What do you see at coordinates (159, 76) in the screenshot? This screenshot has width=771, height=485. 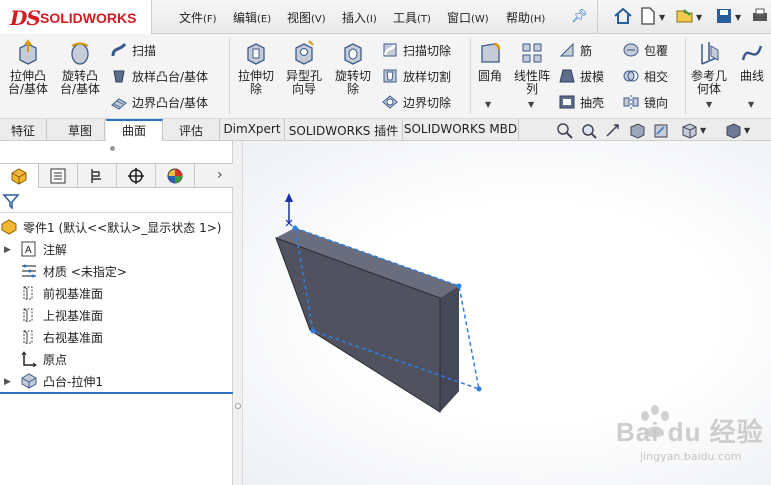 I see `loft-boss-button: 放样凸台/基体` at bounding box center [159, 76].